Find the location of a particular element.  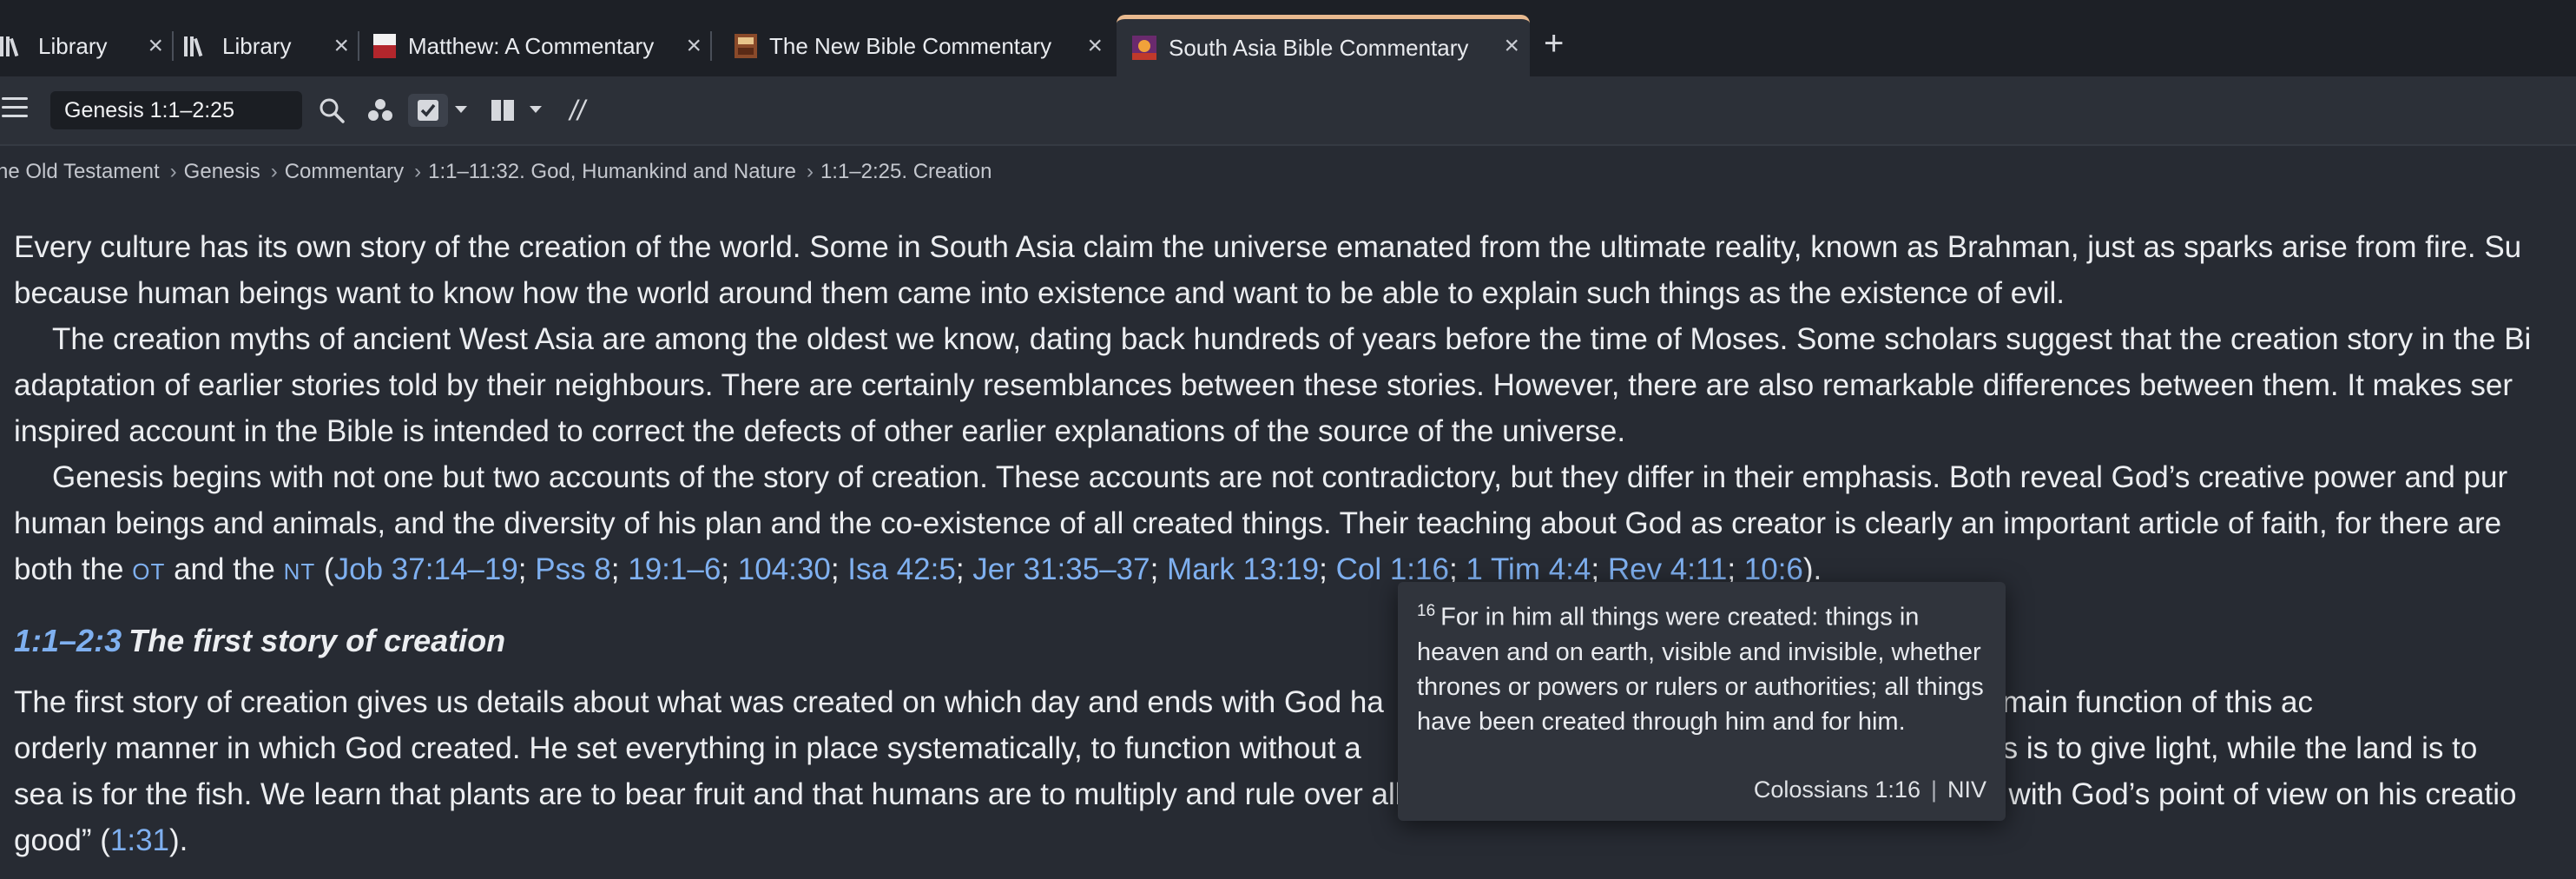

new-testament-abbr: NT is located at coordinates (299, 571).